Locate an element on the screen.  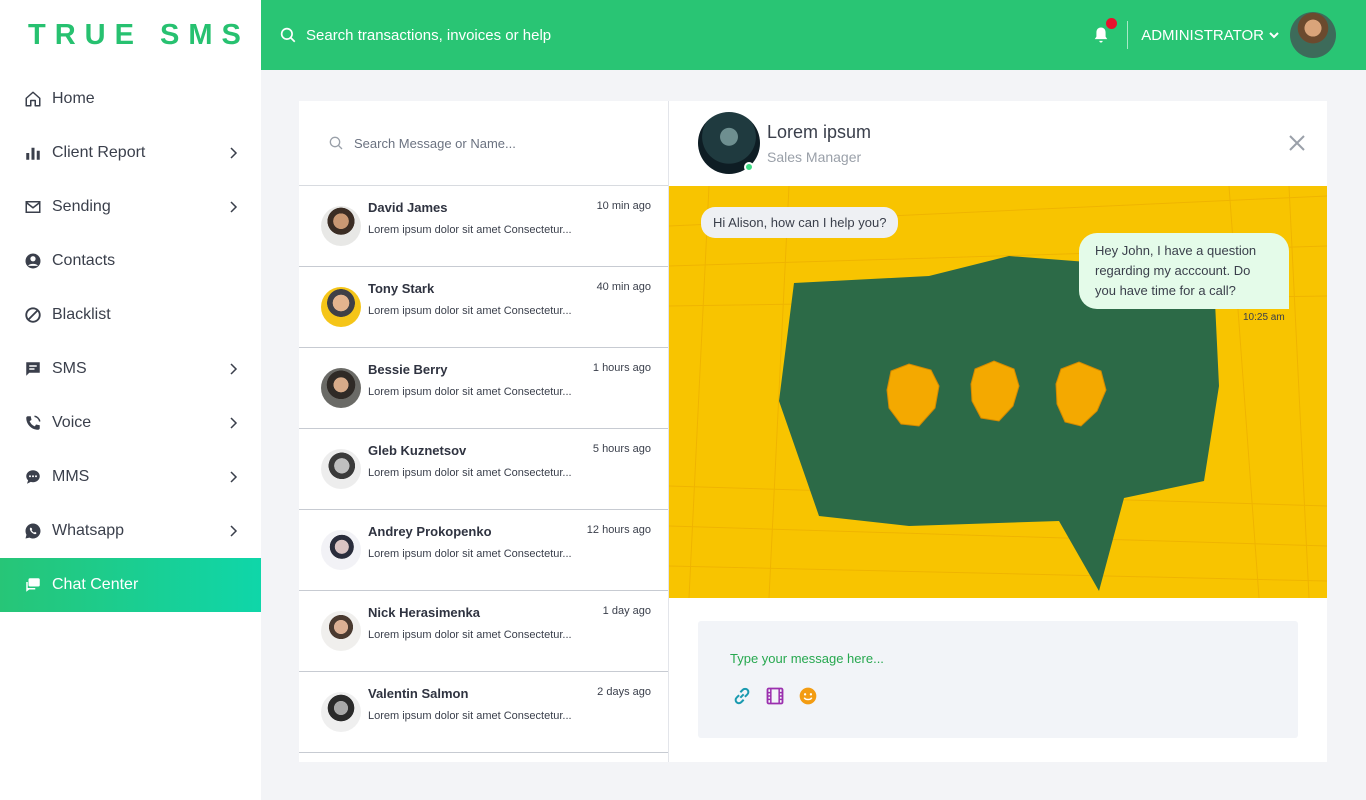
sidebar-item-label: Chat Center is located at coordinates (95, 584).